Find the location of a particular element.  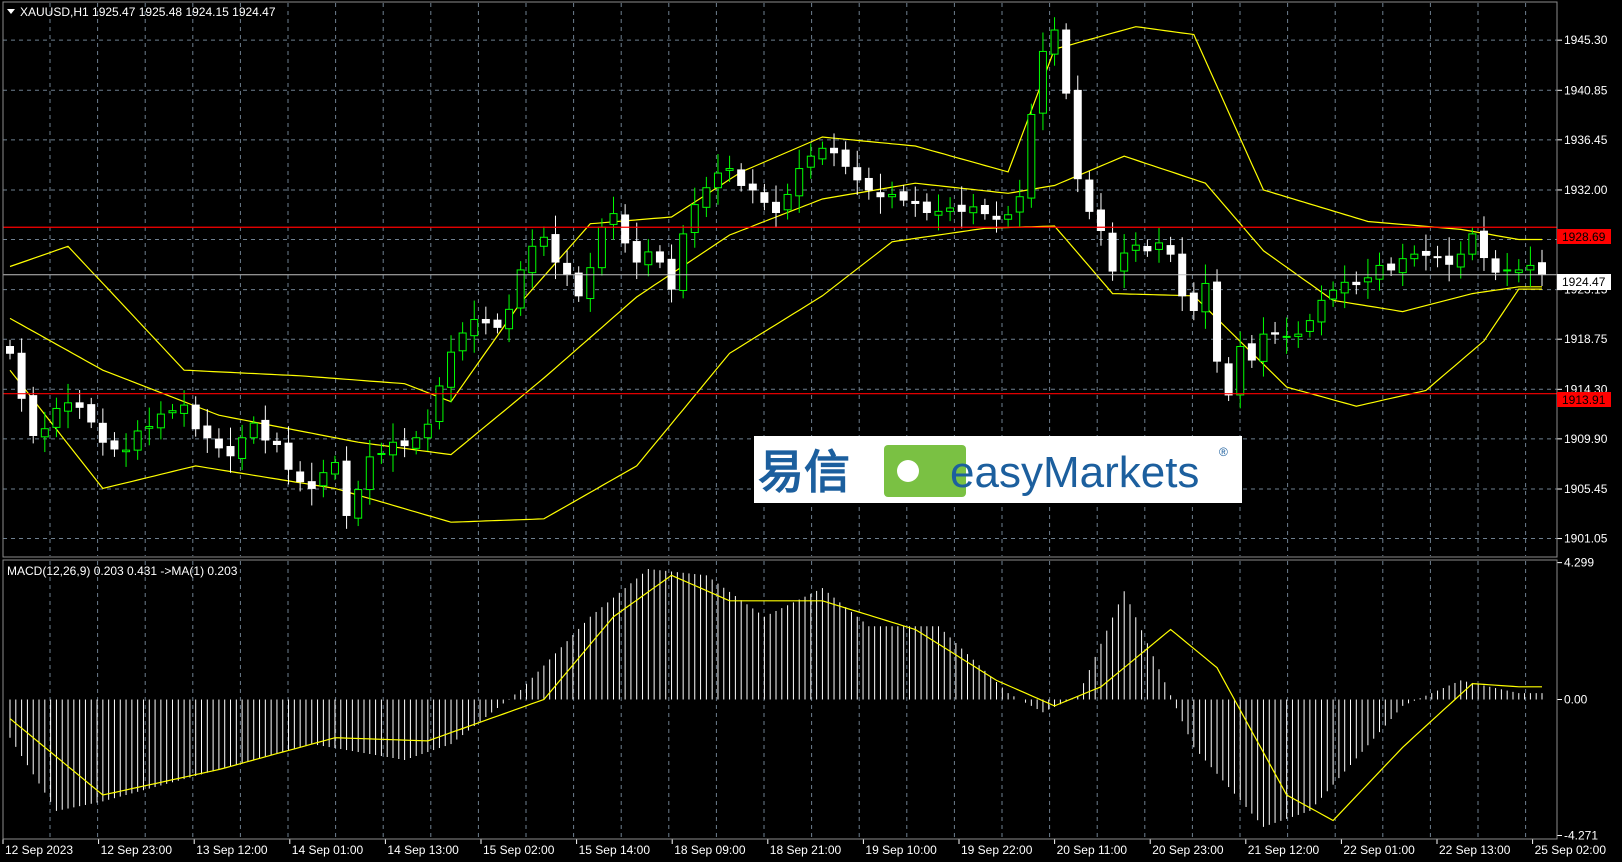

time-tick-label: 14 Sep 01:00 is located at coordinates (328, 850).